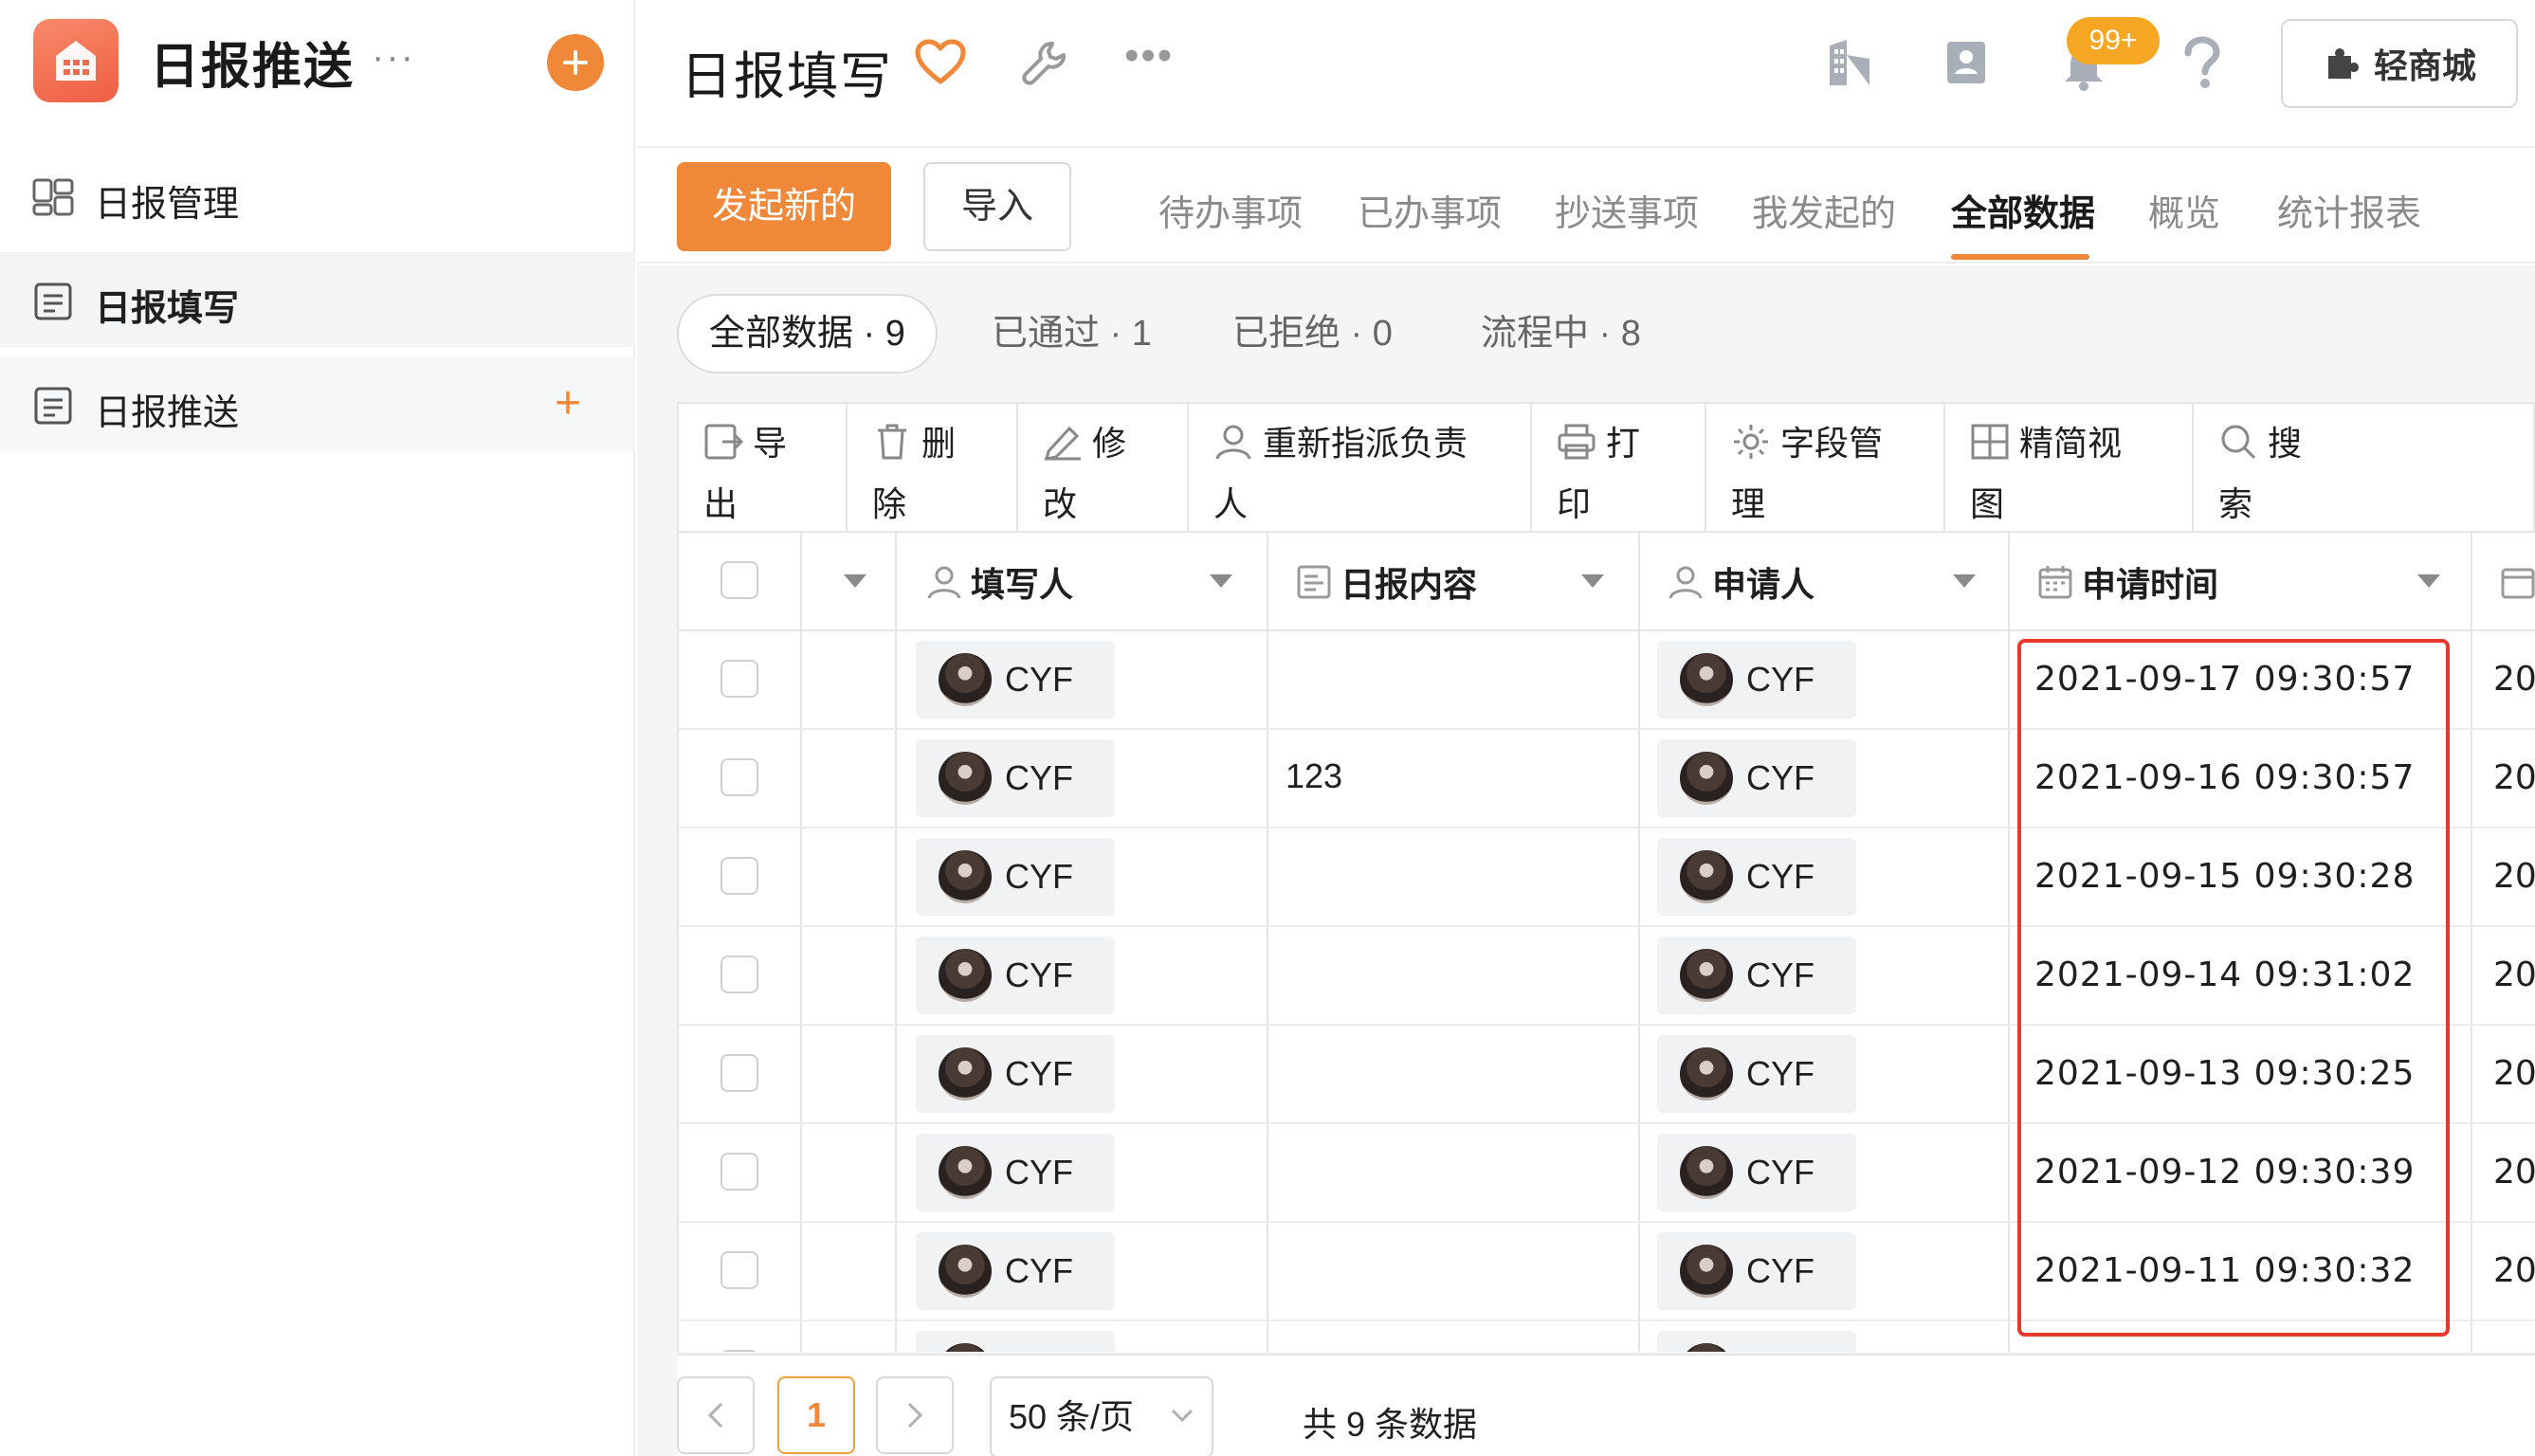 Image resolution: width=2535 pixels, height=1456 pixels. Describe the element at coordinates (940, 63) in the screenshot. I see `favorite-heart-icon` at that location.